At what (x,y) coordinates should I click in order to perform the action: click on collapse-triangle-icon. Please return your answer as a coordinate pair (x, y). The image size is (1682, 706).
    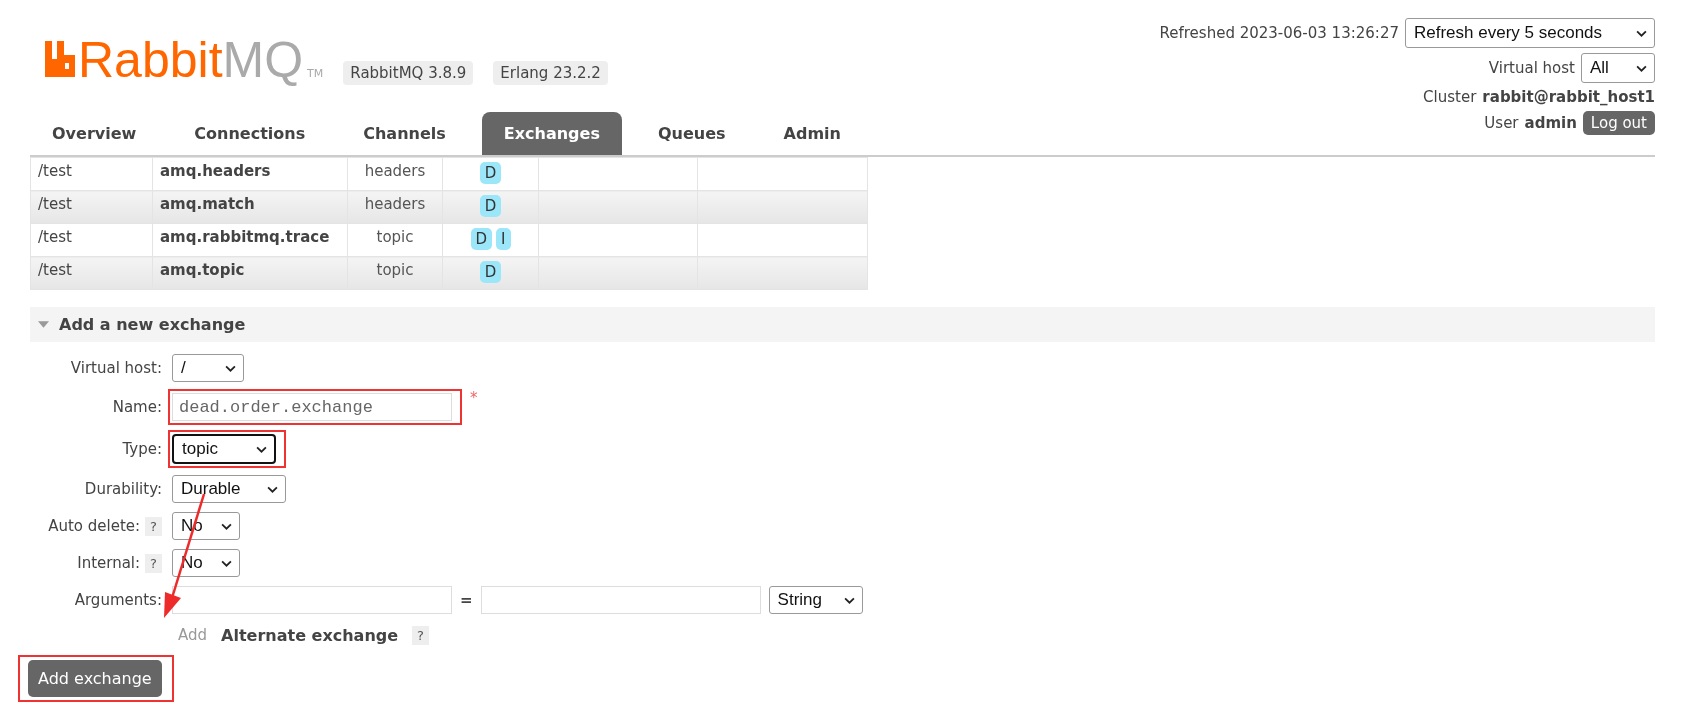
    Looking at the image, I should click on (43, 324).